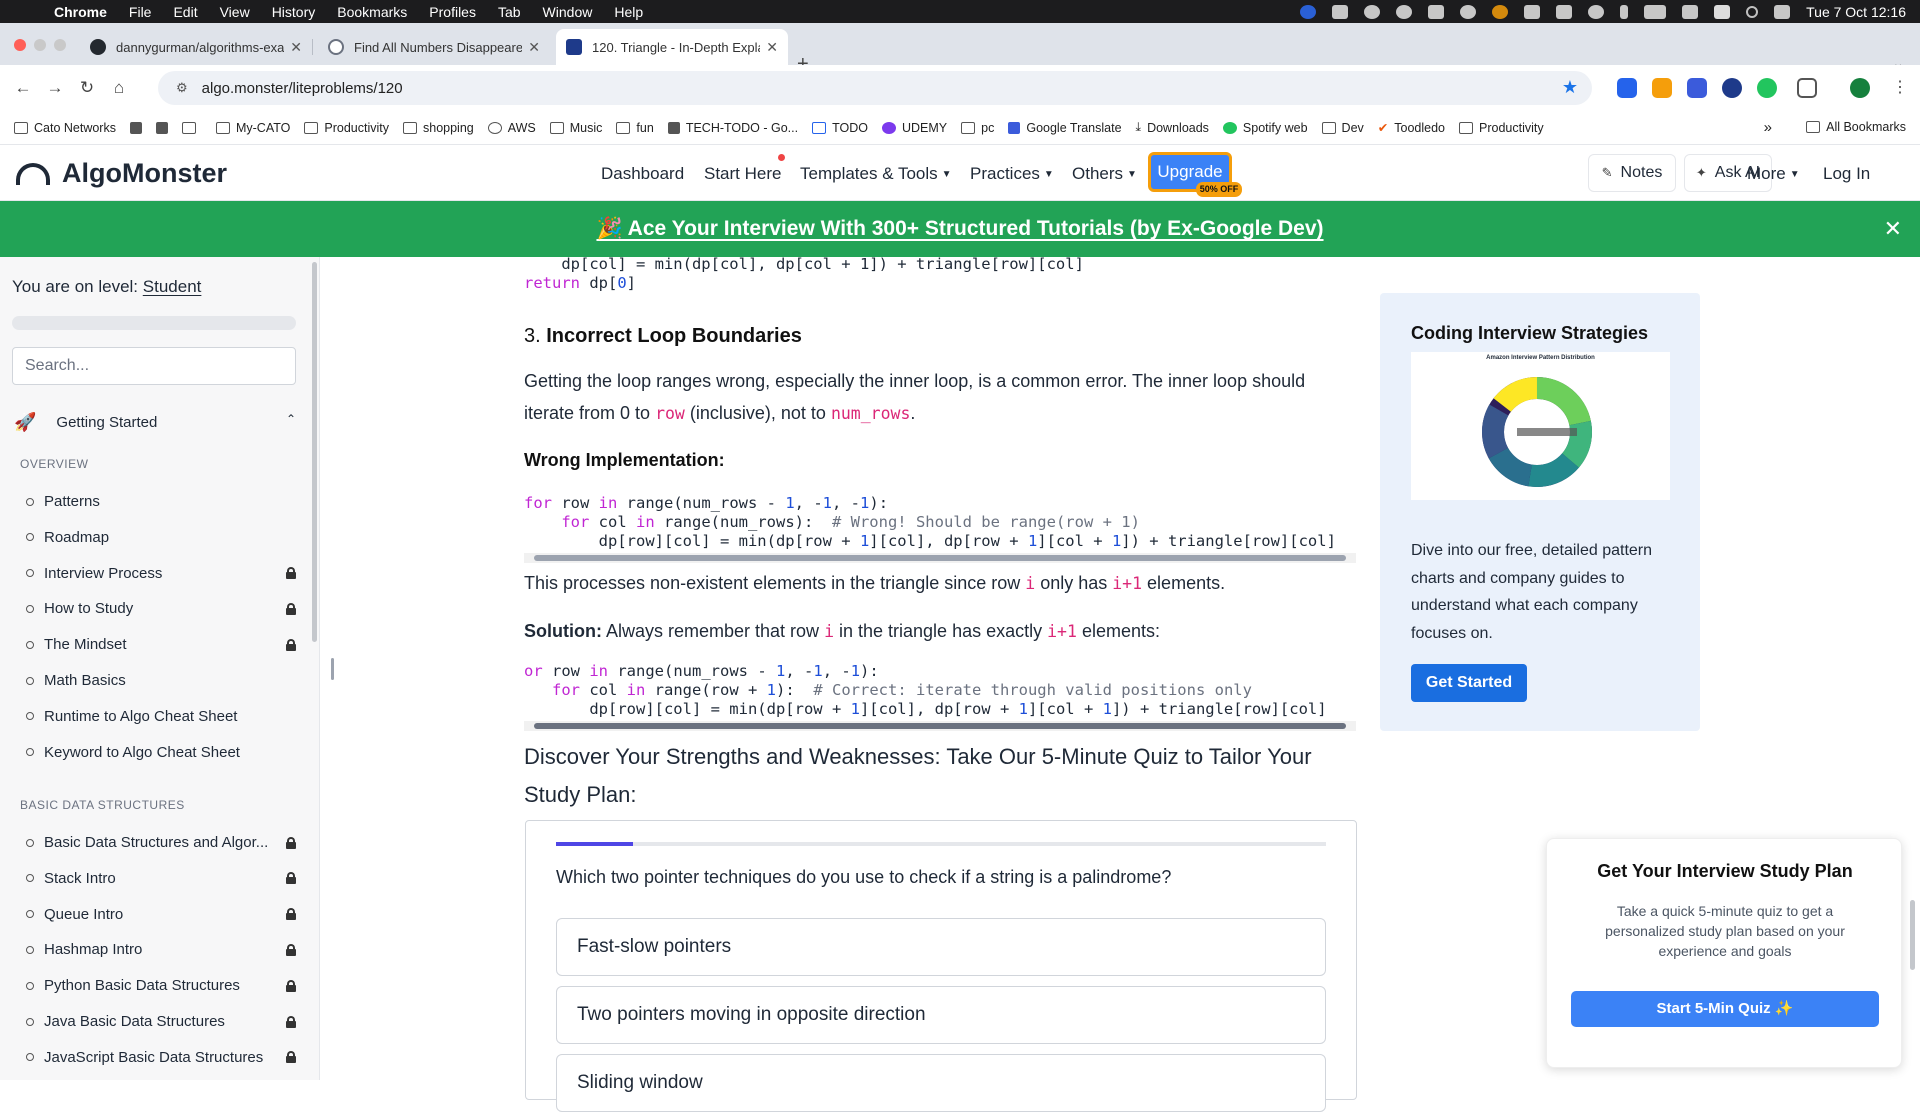 The width and height of the screenshot is (1920, 1112). What do you see at coordinates (642, 174) in the screenshot?
I see `nav-dashboard: Dashboard` at bounding box center [642, 174].